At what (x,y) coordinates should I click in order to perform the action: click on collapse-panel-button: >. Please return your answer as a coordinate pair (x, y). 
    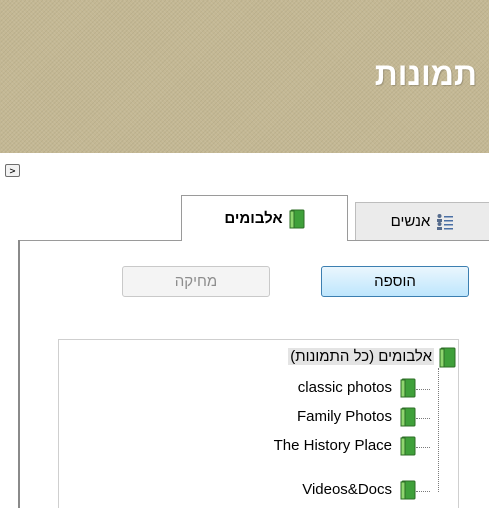
    Looking at the image, I should click on (12, 170).